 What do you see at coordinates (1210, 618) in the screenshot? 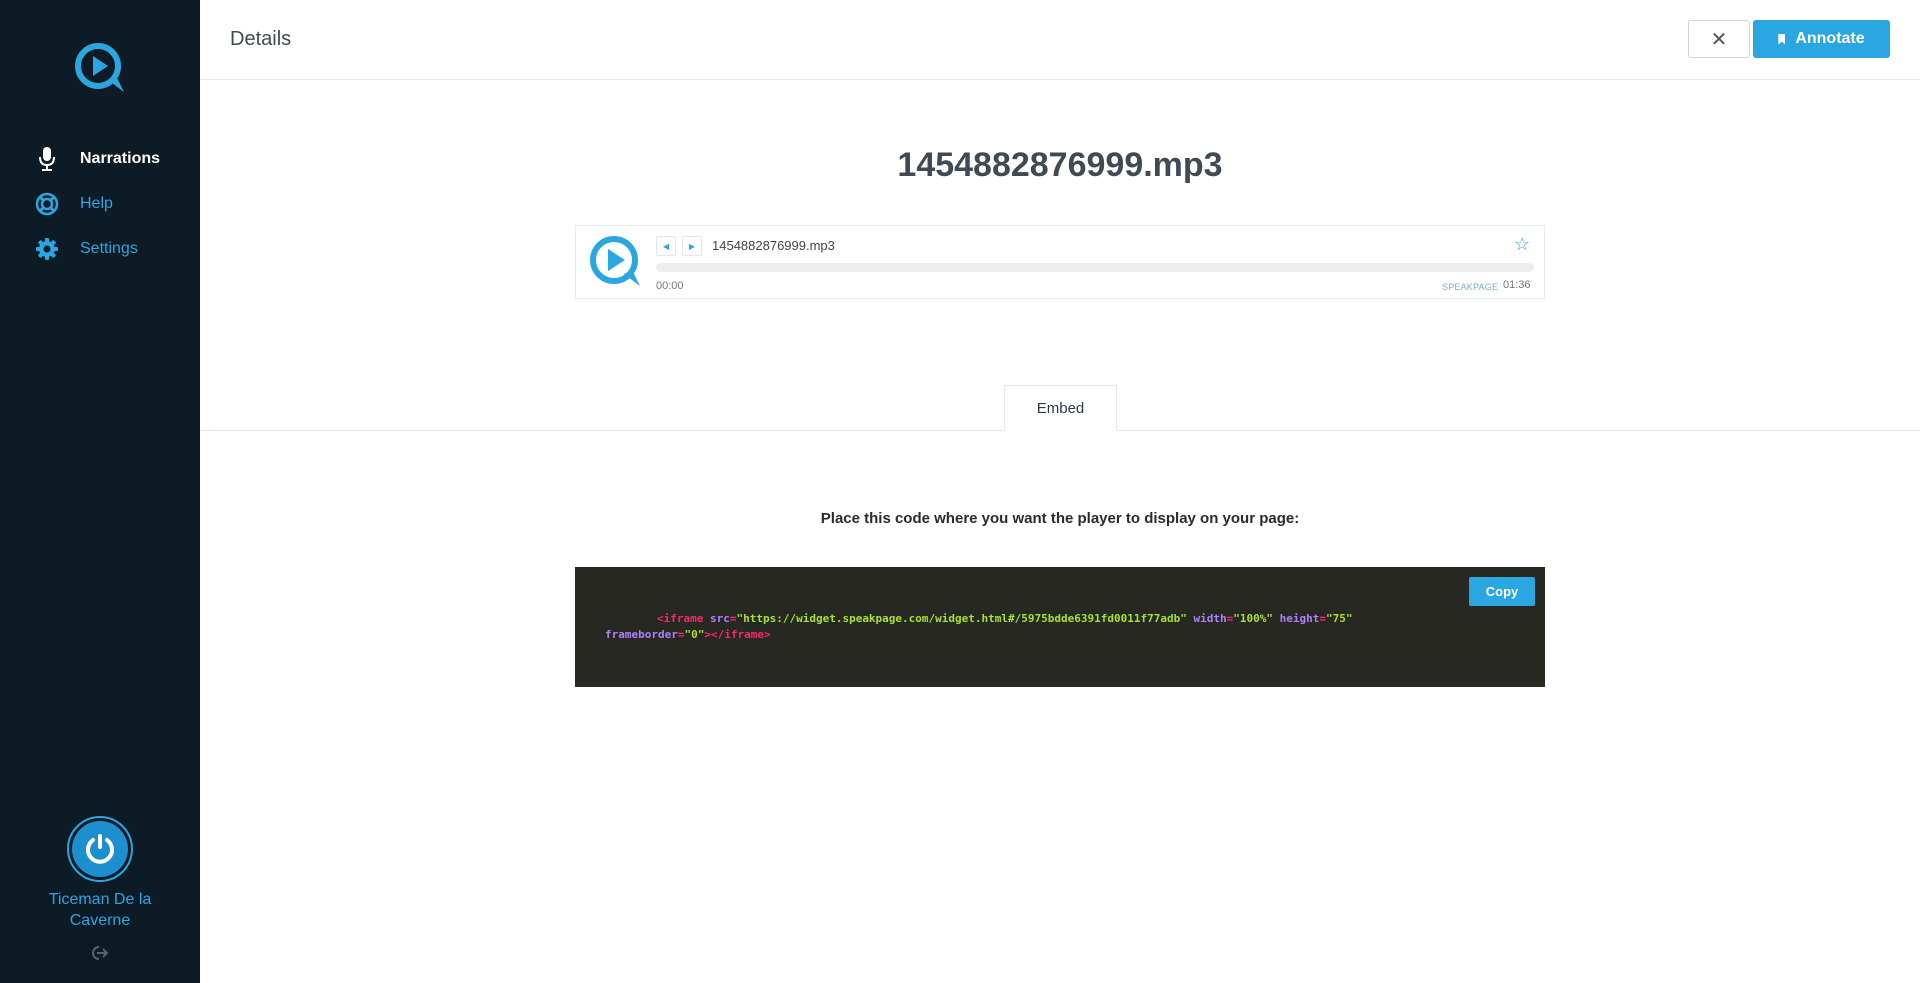
I see `code-token: width` at bounding box center [1210, 618].